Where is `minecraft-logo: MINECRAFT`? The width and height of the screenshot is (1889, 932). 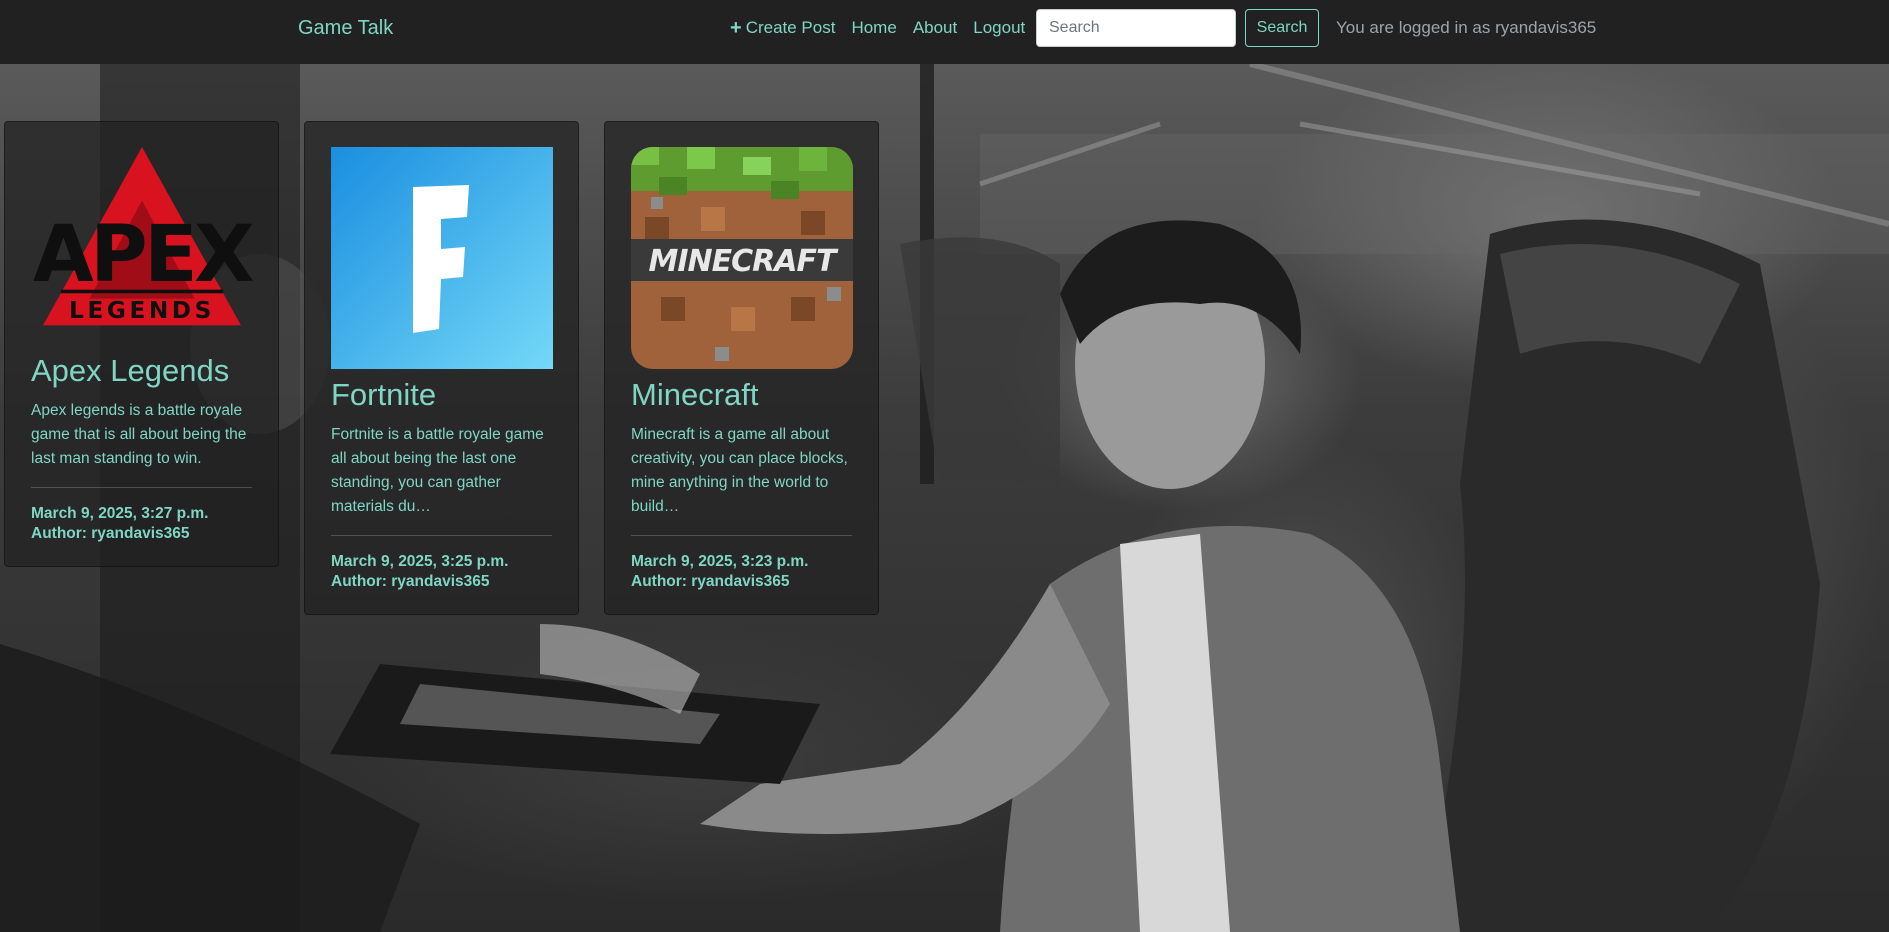
minecraft-logo: MINECRAFT is located at coordinates (742, 258).